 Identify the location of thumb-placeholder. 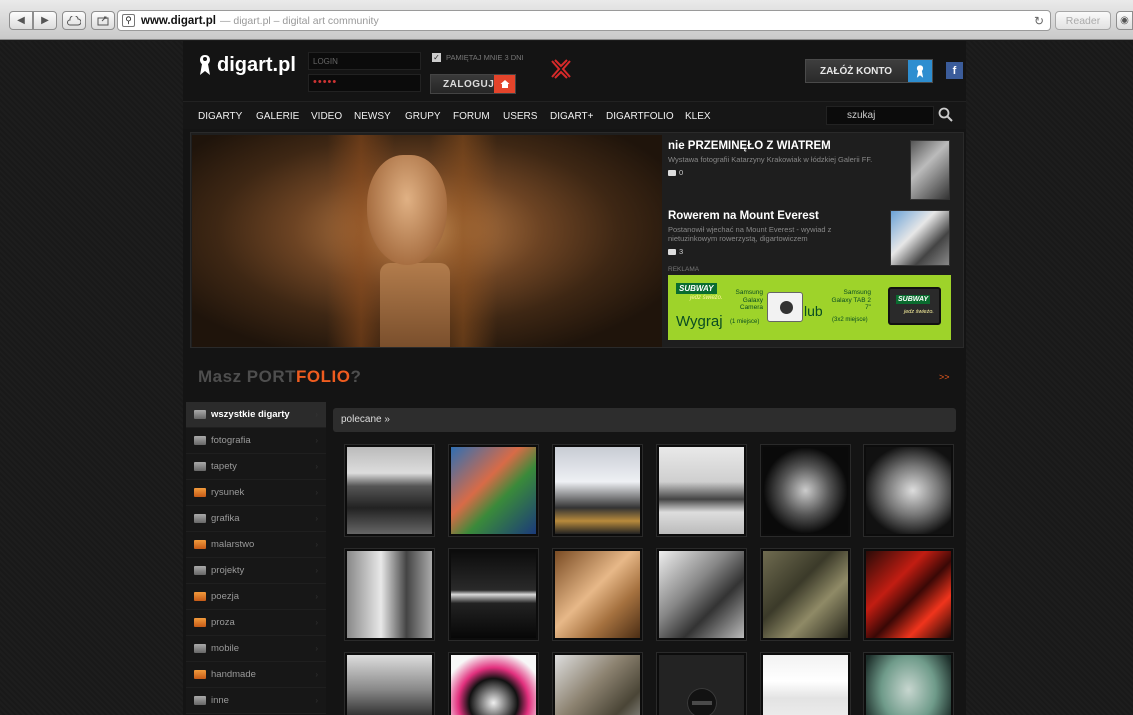
(701, 684).